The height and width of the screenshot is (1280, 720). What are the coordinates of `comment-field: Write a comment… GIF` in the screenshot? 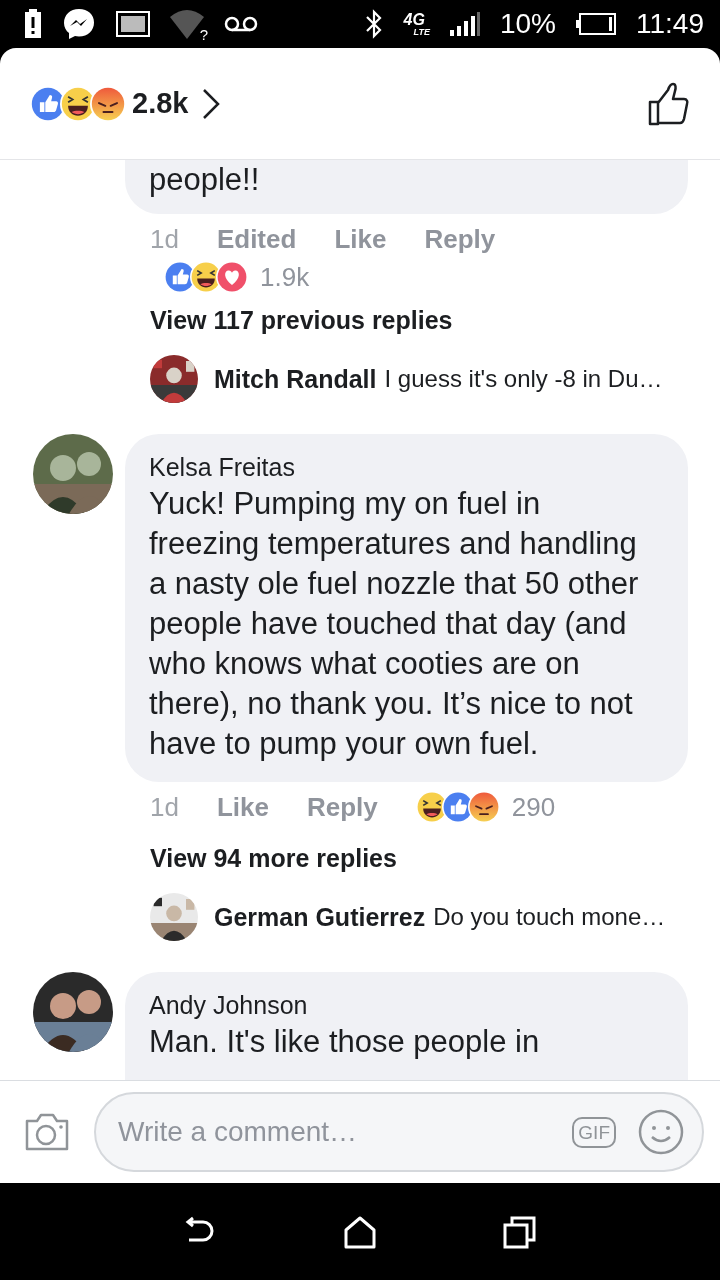 It's located at (399, 1132).